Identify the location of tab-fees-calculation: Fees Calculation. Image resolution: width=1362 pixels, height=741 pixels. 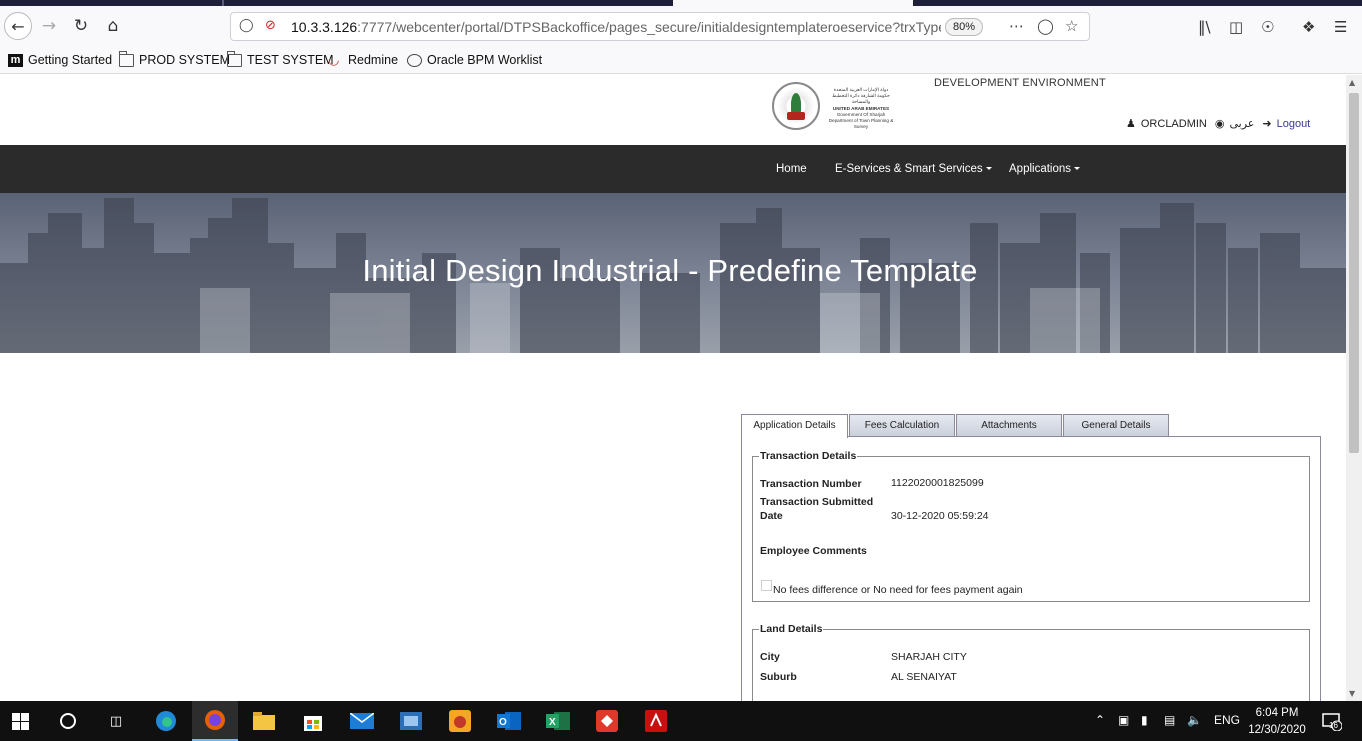
(902, 425).